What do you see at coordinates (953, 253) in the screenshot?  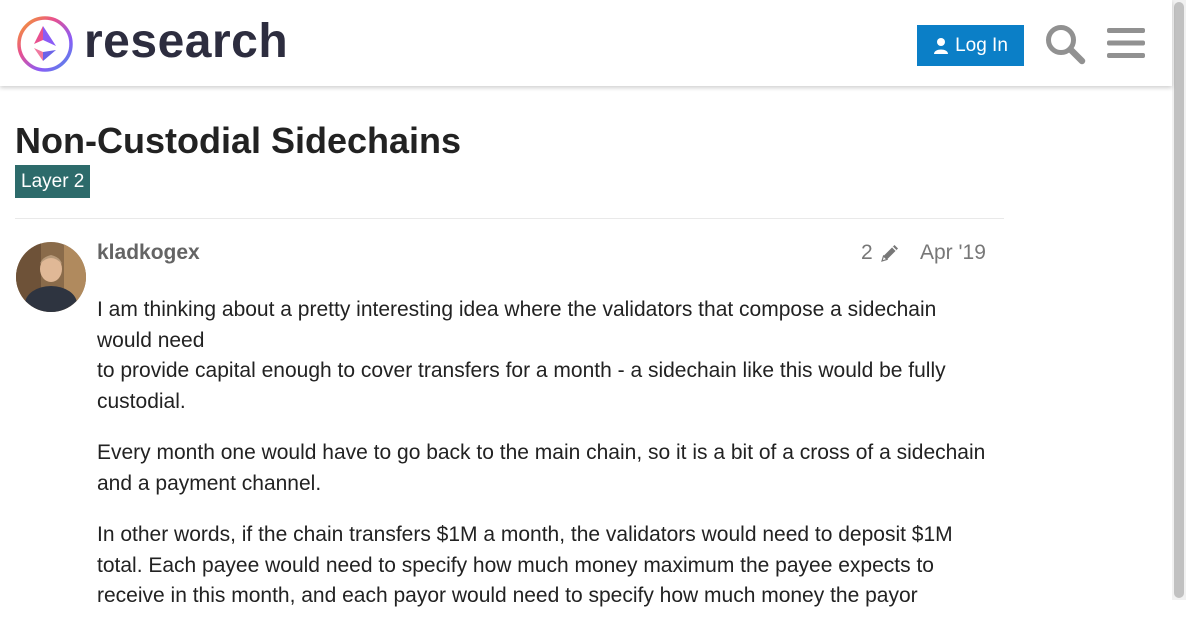 I see `post-date: Apr '19` at bounding box center [953, 253].